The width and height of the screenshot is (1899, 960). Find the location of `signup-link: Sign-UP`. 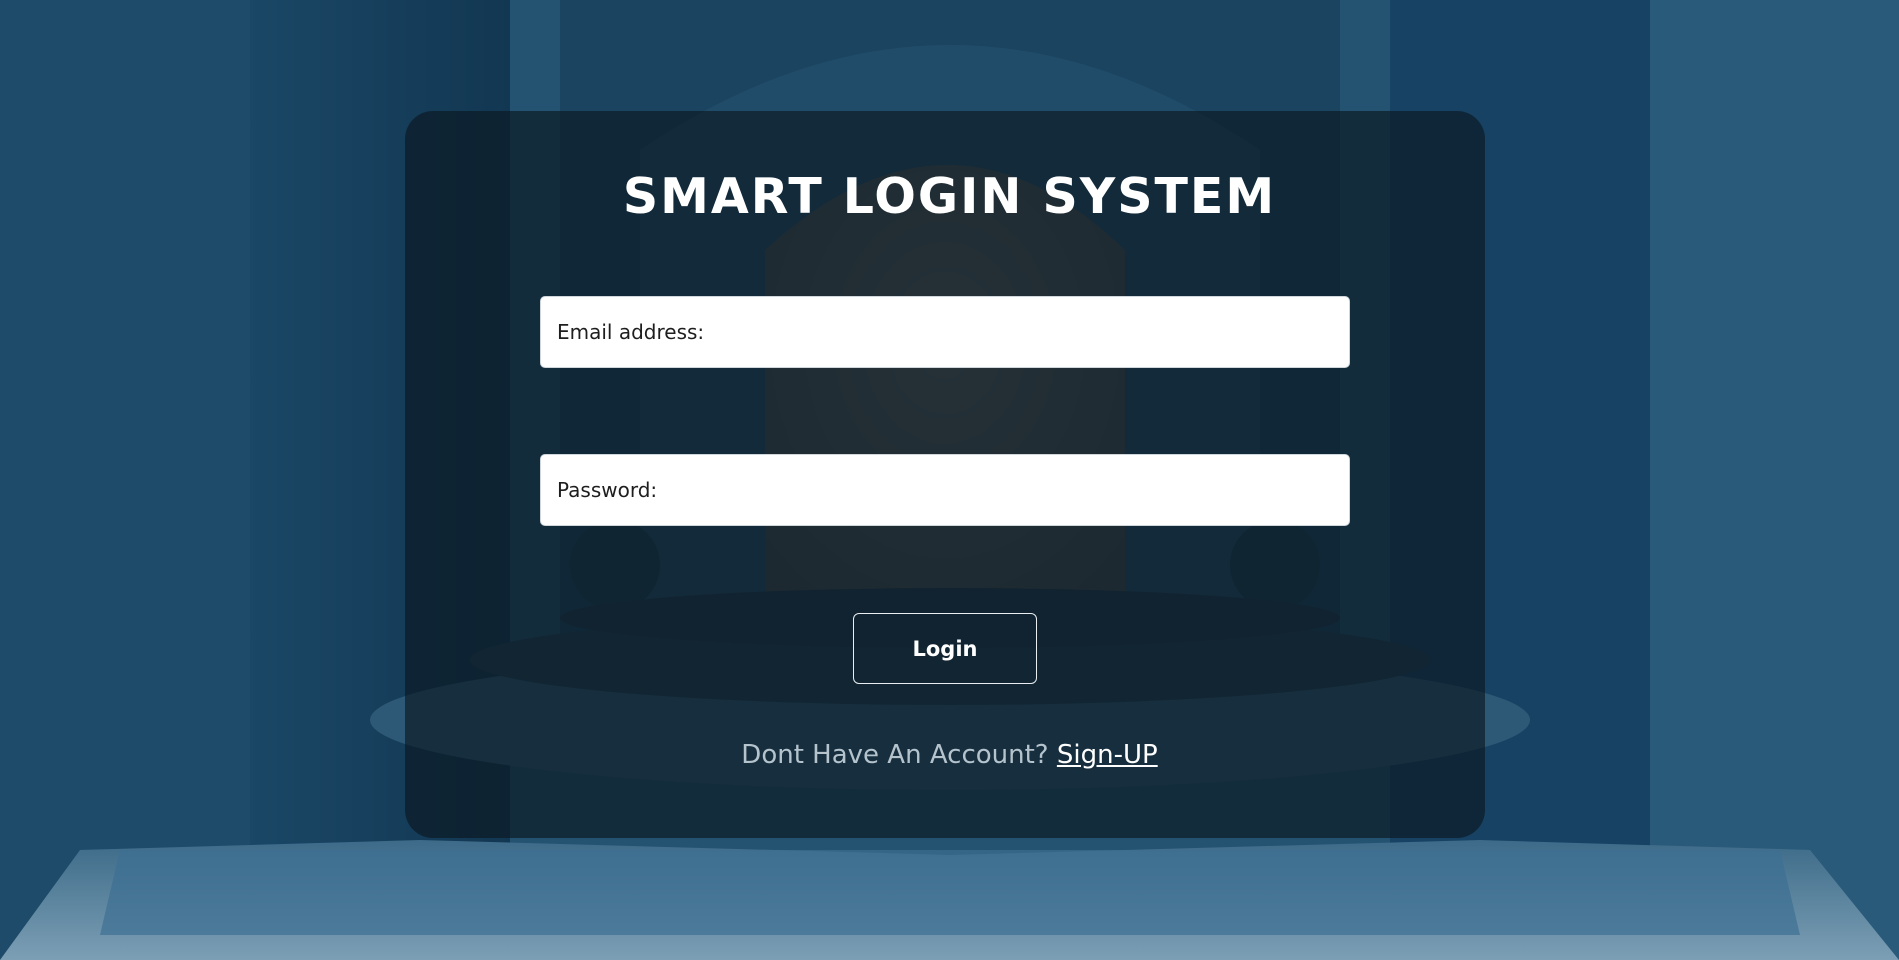

signup-link: Sign-UP is located at coordinates (1107, 755).